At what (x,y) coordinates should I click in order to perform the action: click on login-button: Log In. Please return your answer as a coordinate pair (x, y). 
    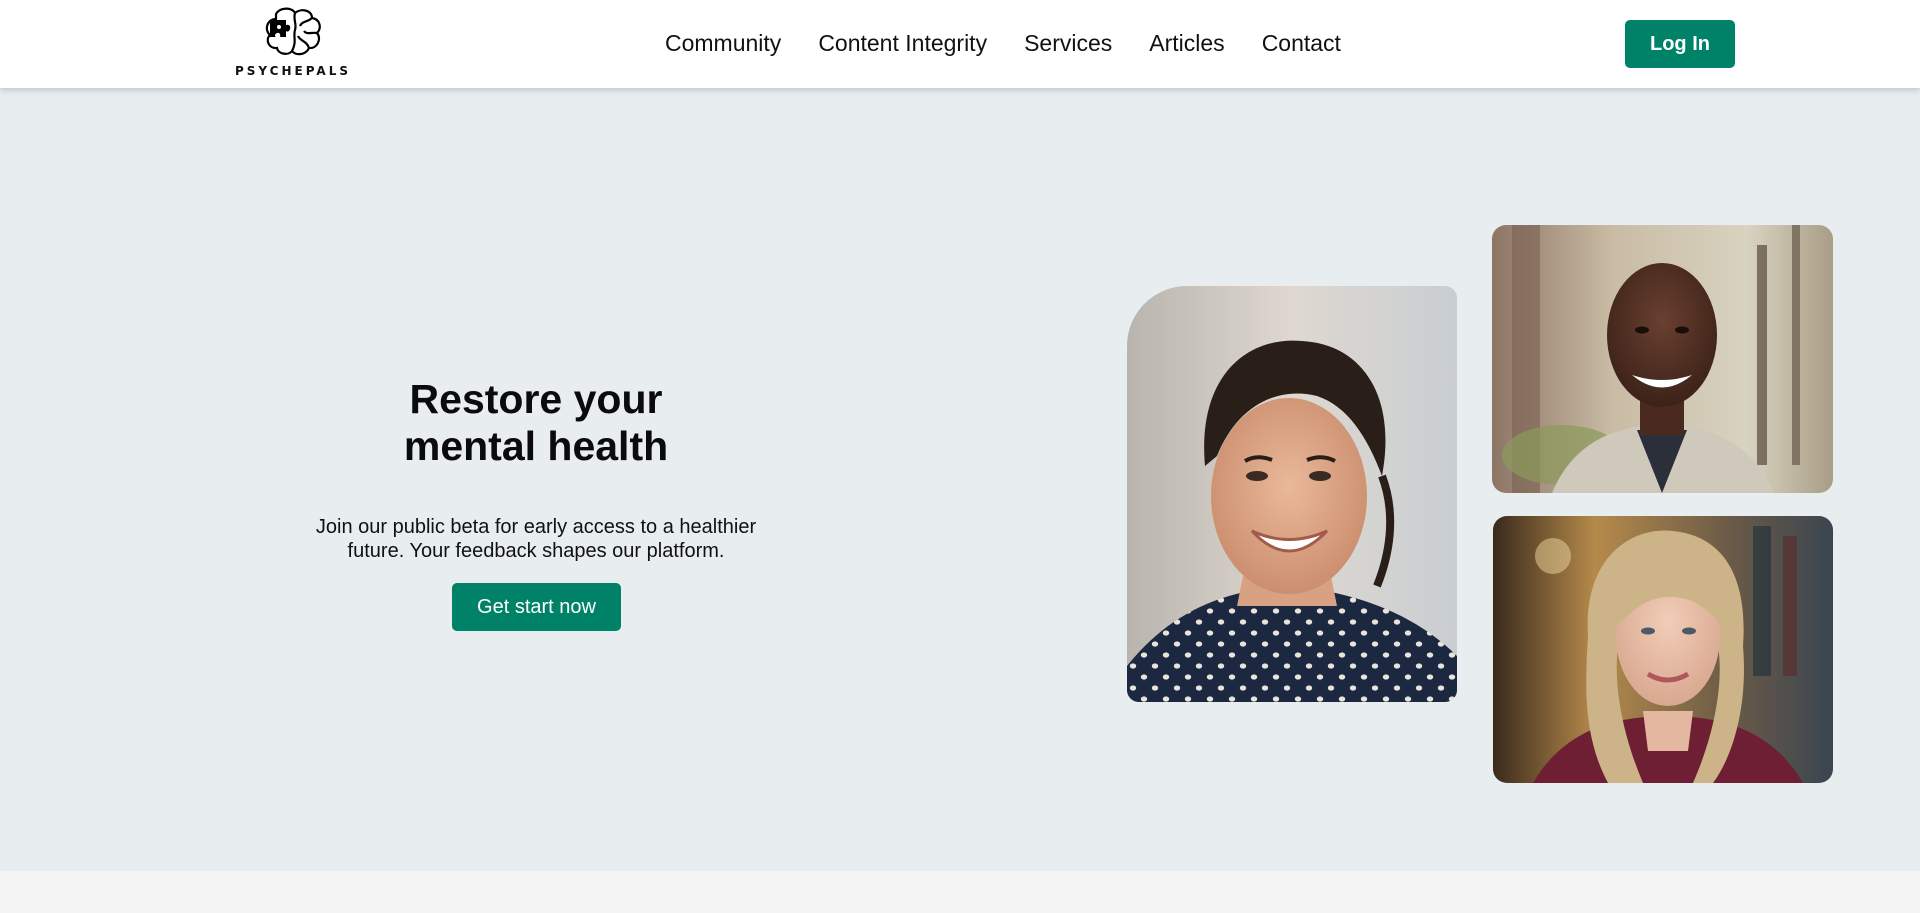
    Looking at the image, I should click on (1680, 44).